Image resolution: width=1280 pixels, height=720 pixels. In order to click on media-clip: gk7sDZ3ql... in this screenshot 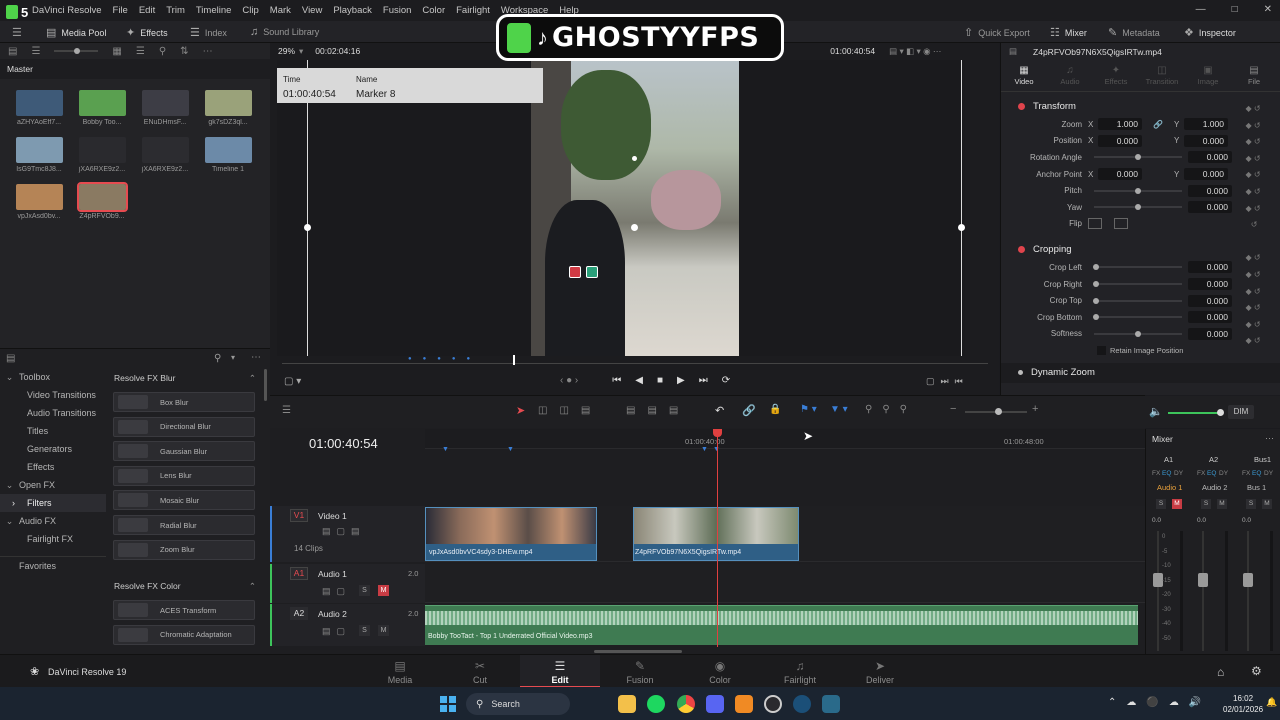, I will do `click(228, 108)`.